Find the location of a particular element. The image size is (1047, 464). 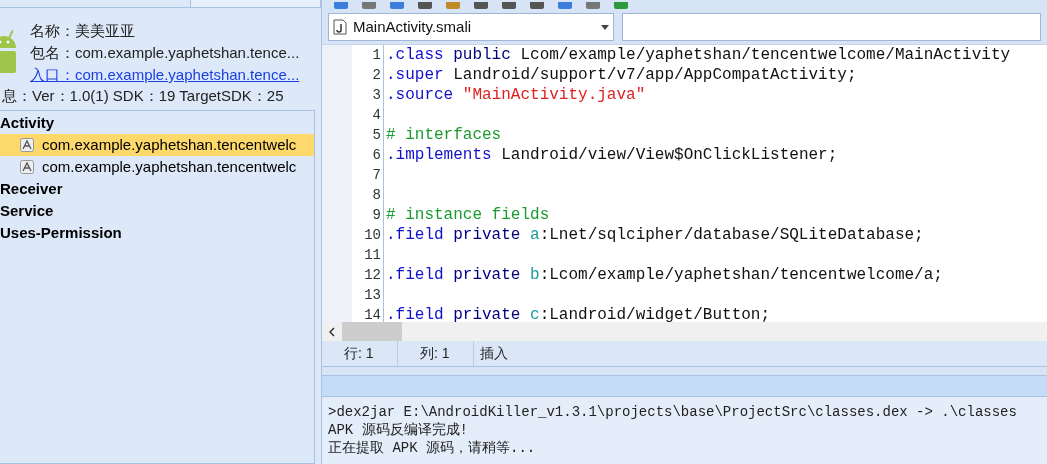

line-number: 4 is located at coordinates (376, 115).